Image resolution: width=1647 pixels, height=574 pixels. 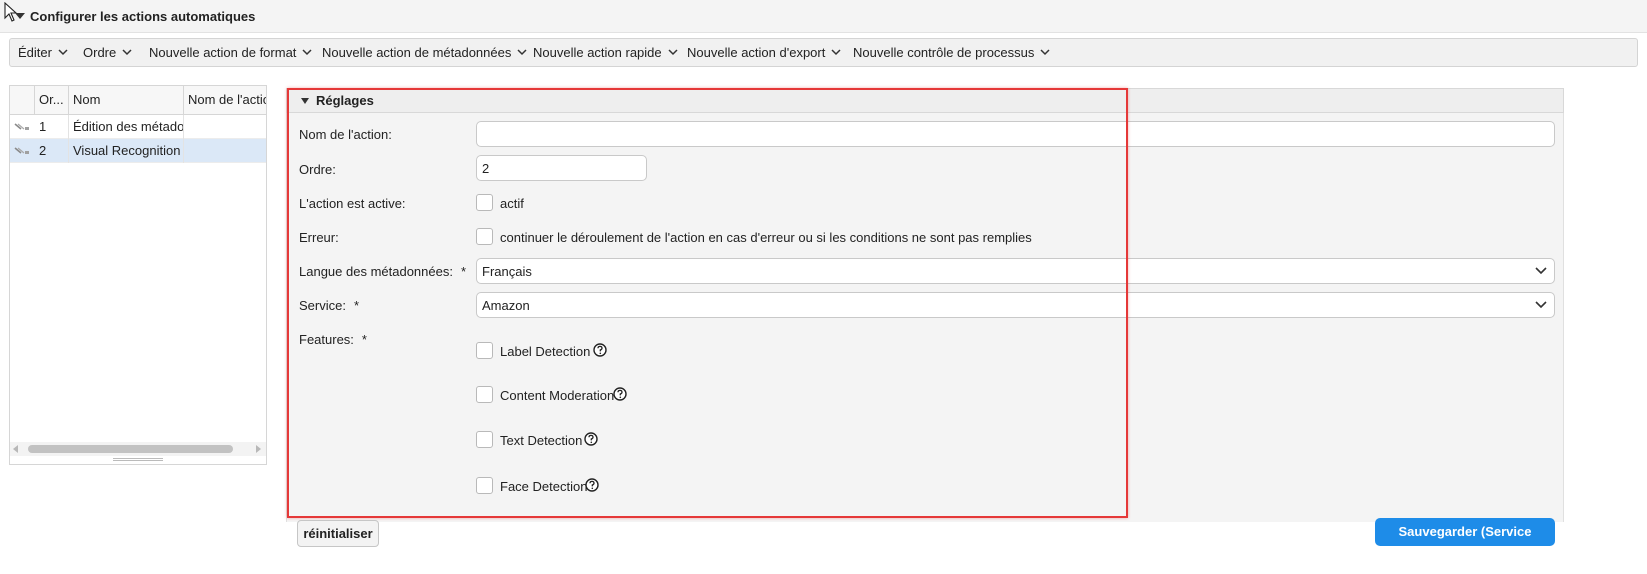 What do you see at coordinates (338, 533) in the screenshot?
I see `reset-button: réinitialiser` at bounding box center [338, 533].